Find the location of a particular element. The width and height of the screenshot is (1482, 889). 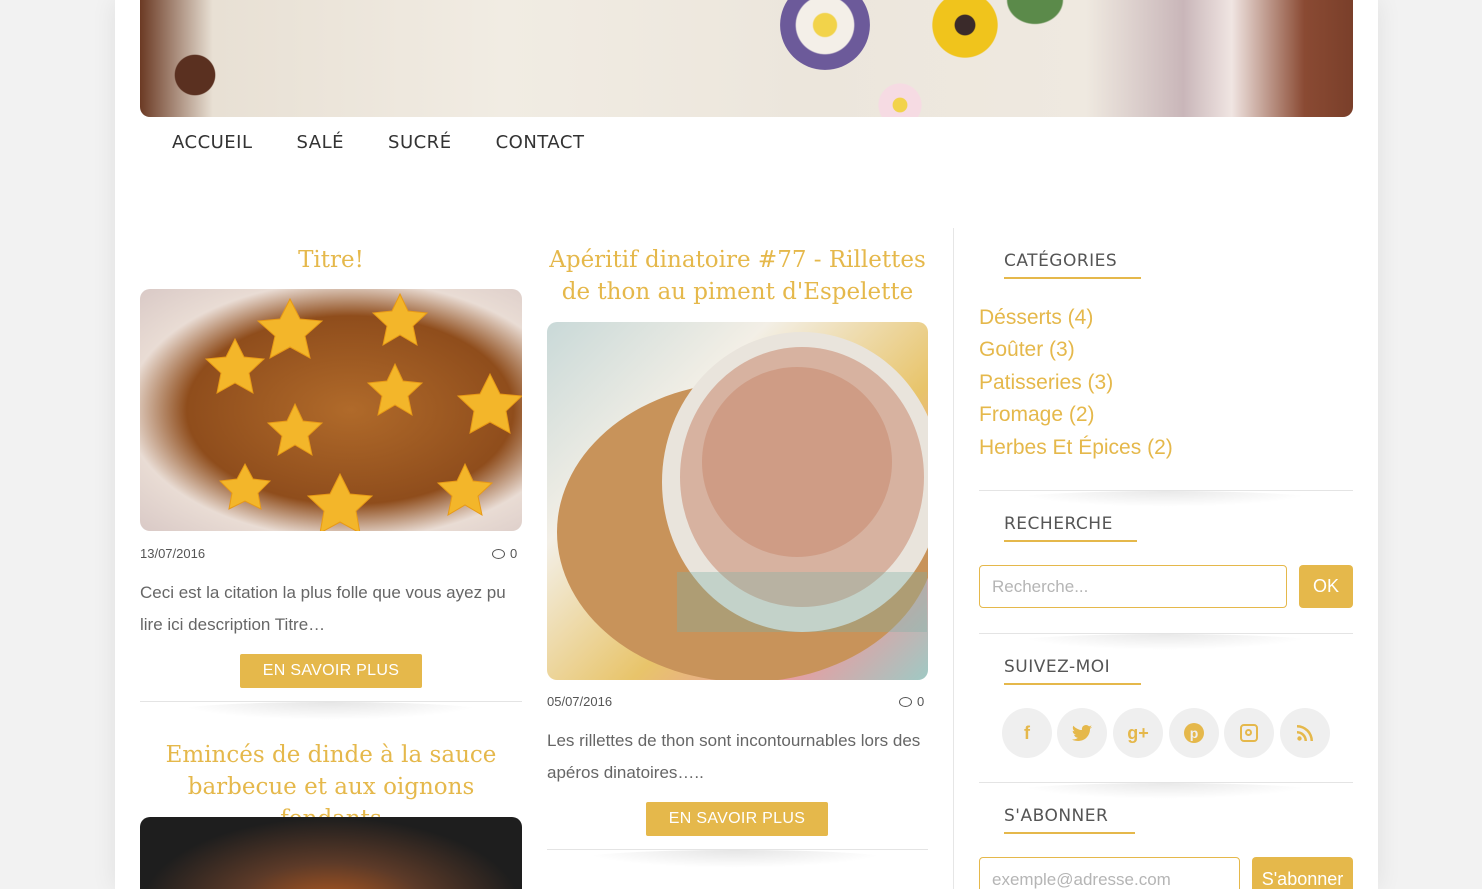

post-thumbnail-aperitif is located at coordinates (737, 501).